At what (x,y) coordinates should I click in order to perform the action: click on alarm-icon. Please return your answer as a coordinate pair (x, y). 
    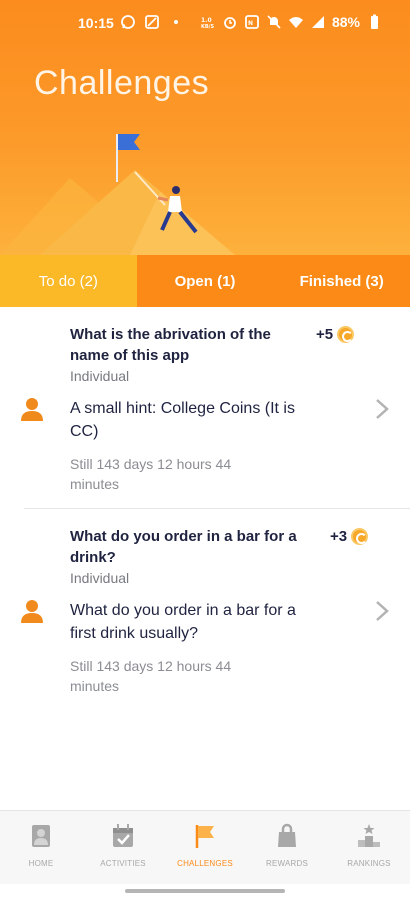
    Looking at the image, I should click on (230, 23).